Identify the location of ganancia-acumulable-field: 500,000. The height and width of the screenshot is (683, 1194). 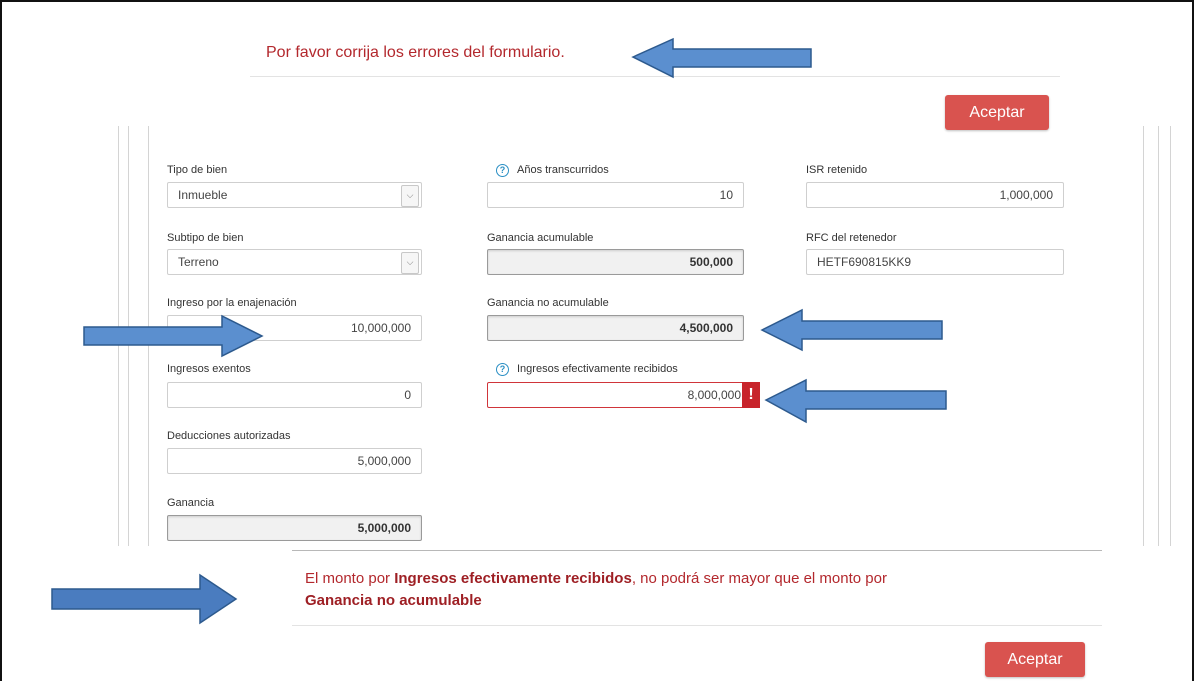
(615, 262).